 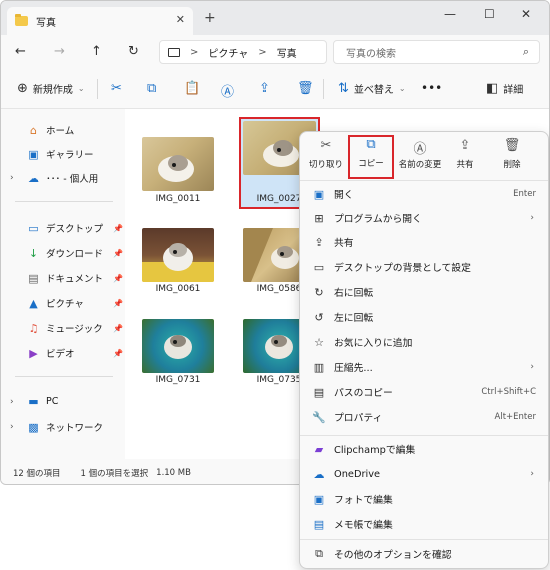 What do you see at coordinates (393, 555) in the screenshot?
I see `menu-label: その他のオプションを確認` at bounding box center [393, 555].